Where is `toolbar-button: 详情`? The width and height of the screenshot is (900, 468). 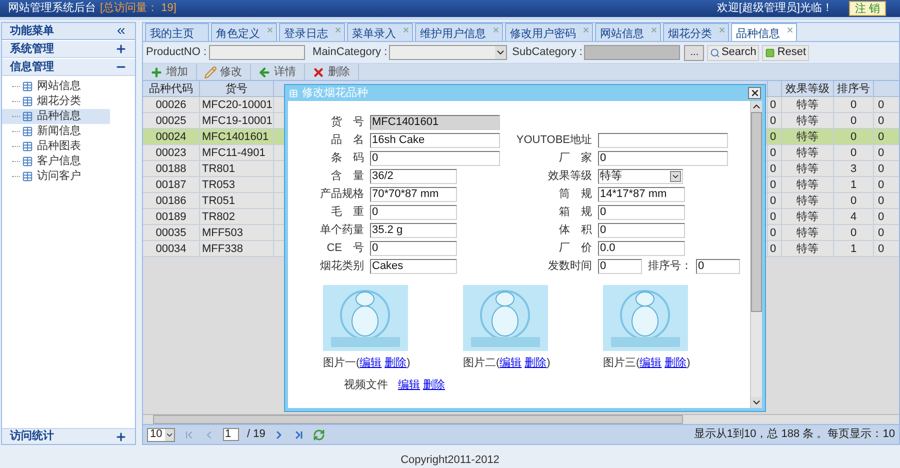
toolbar-button: 详情 is located at coordinates (280, 72).